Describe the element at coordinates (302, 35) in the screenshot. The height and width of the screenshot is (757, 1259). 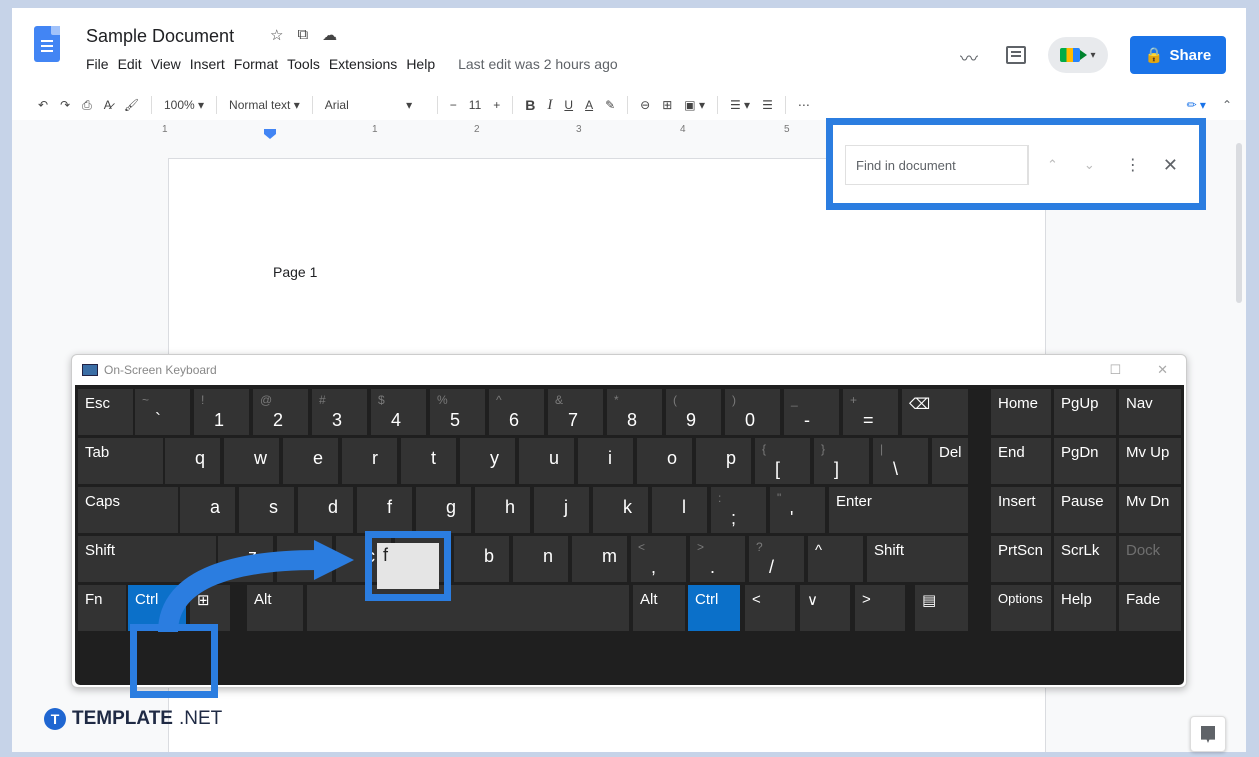
I see `move-icon: ⧉` at that location.